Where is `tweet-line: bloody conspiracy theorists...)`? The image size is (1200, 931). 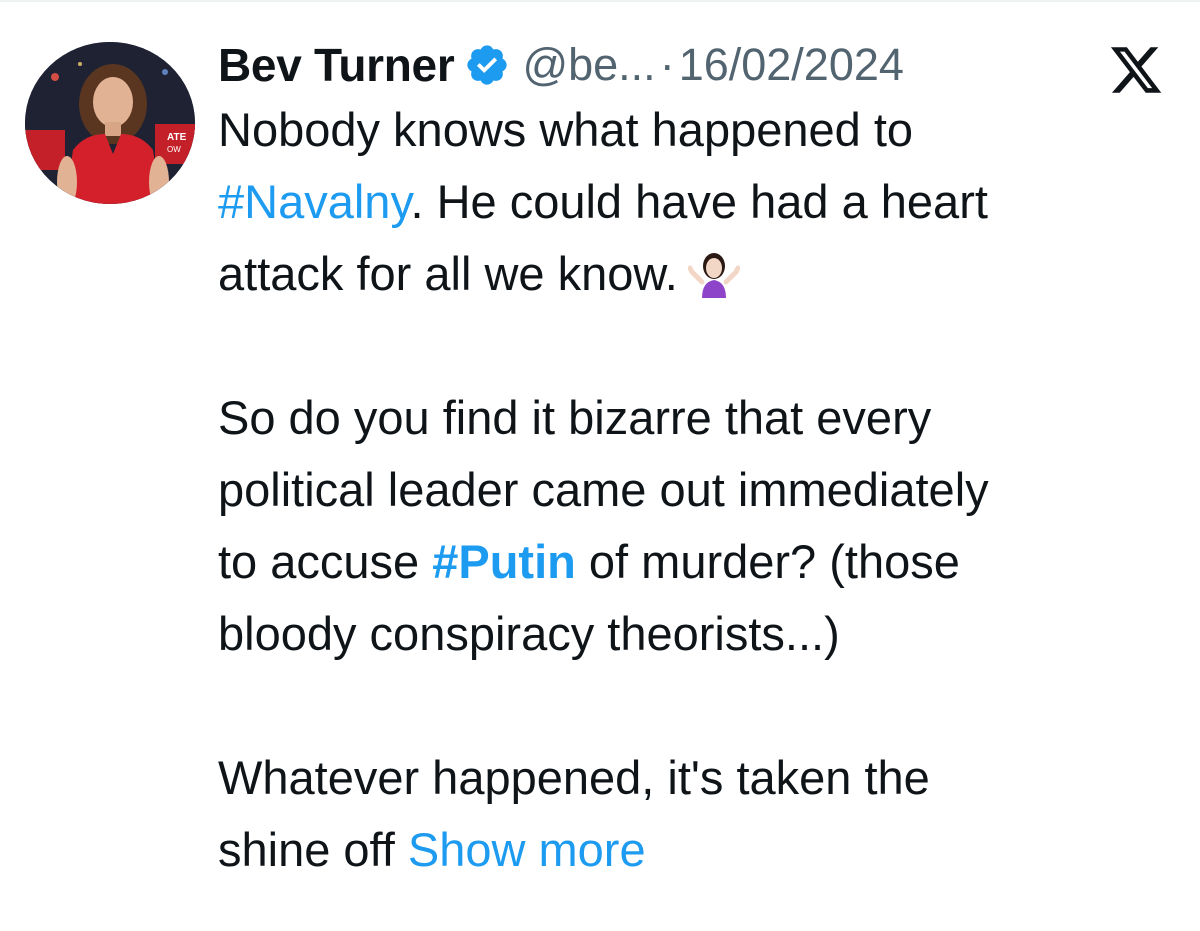
tweet-line: bloody conspiracy theorists...) is located at coordinates (529, 633).